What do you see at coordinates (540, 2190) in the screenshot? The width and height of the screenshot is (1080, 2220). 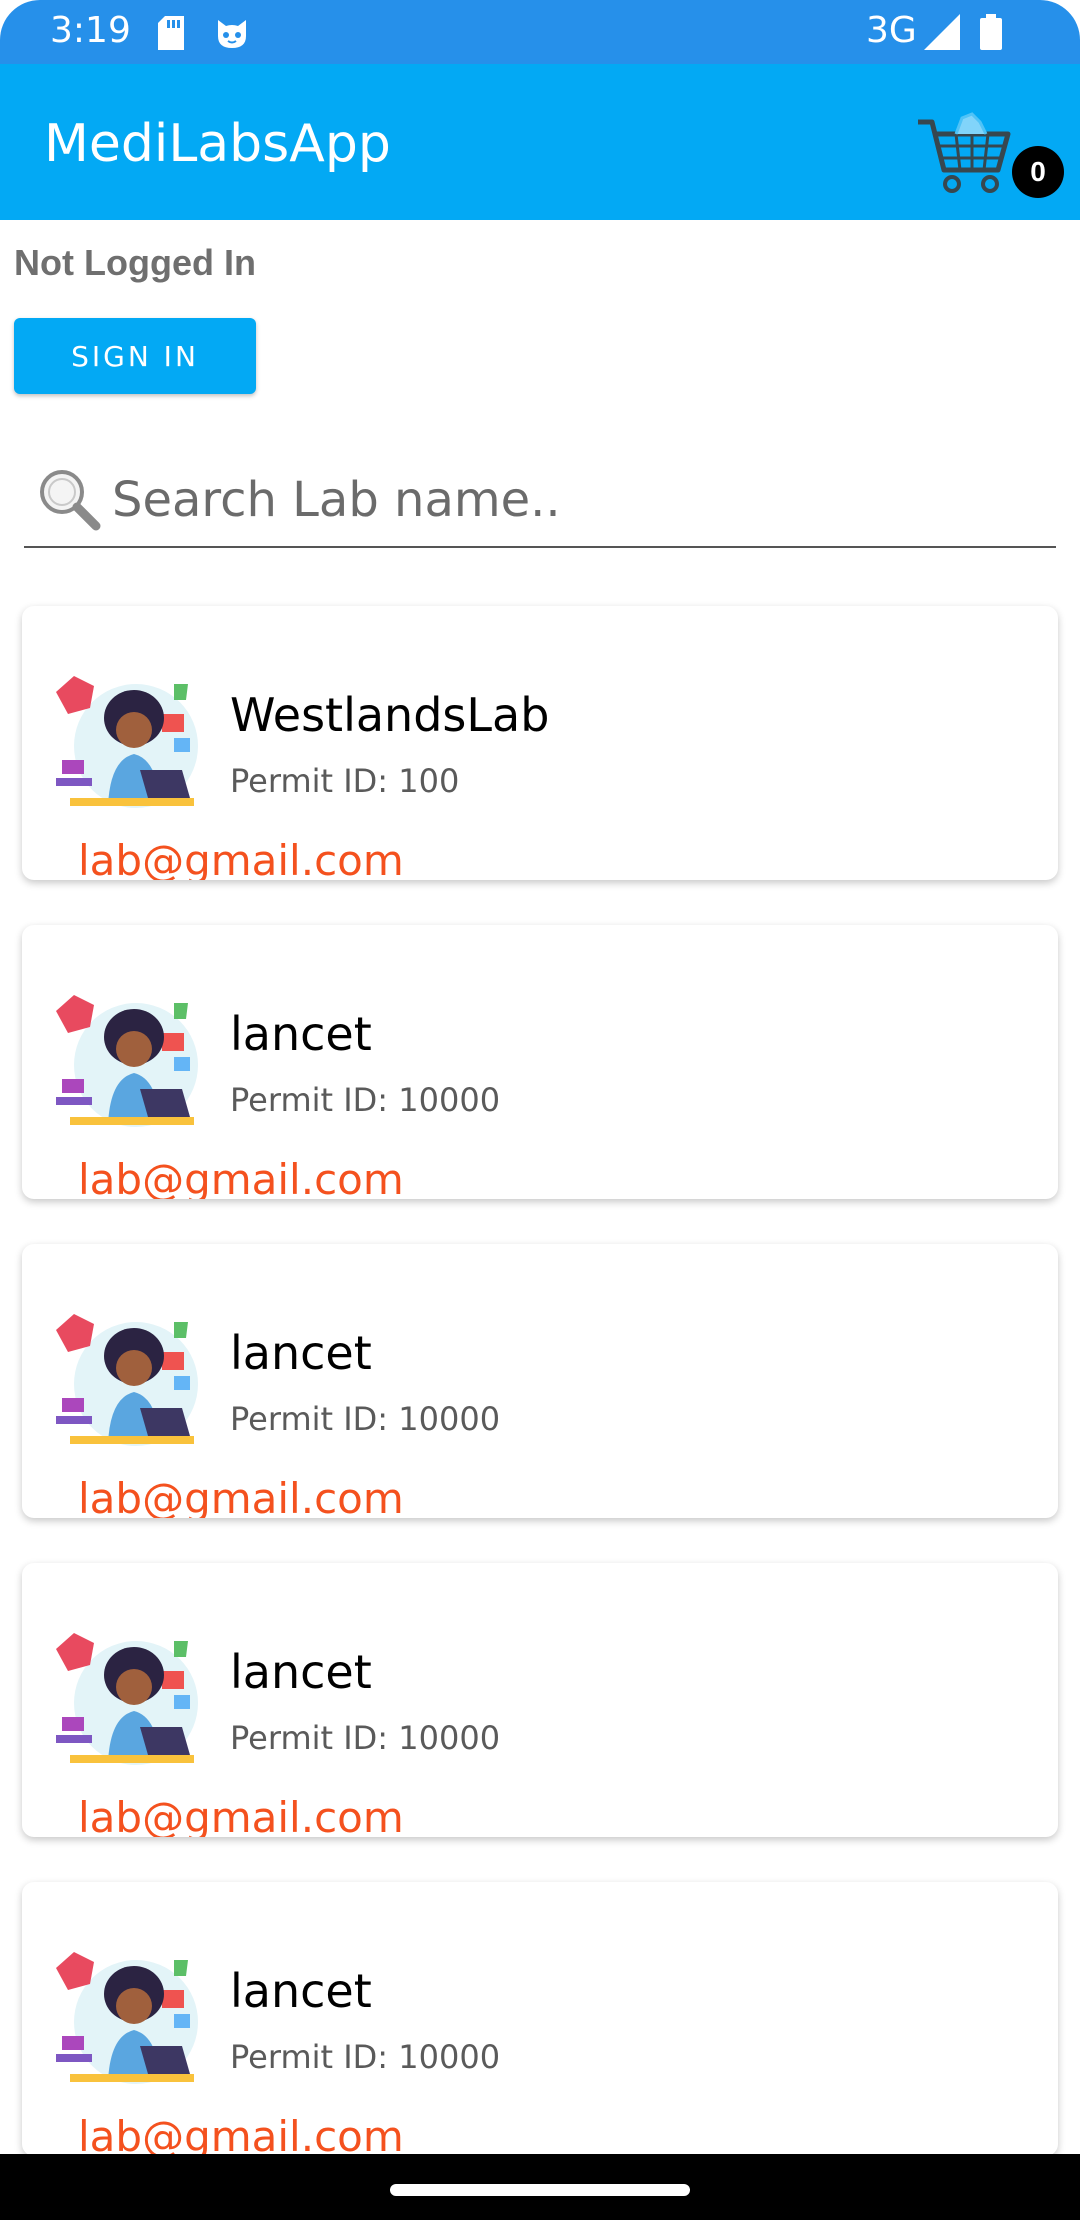 I see `home-gesture-handle` at bounding box center [540, 2190].